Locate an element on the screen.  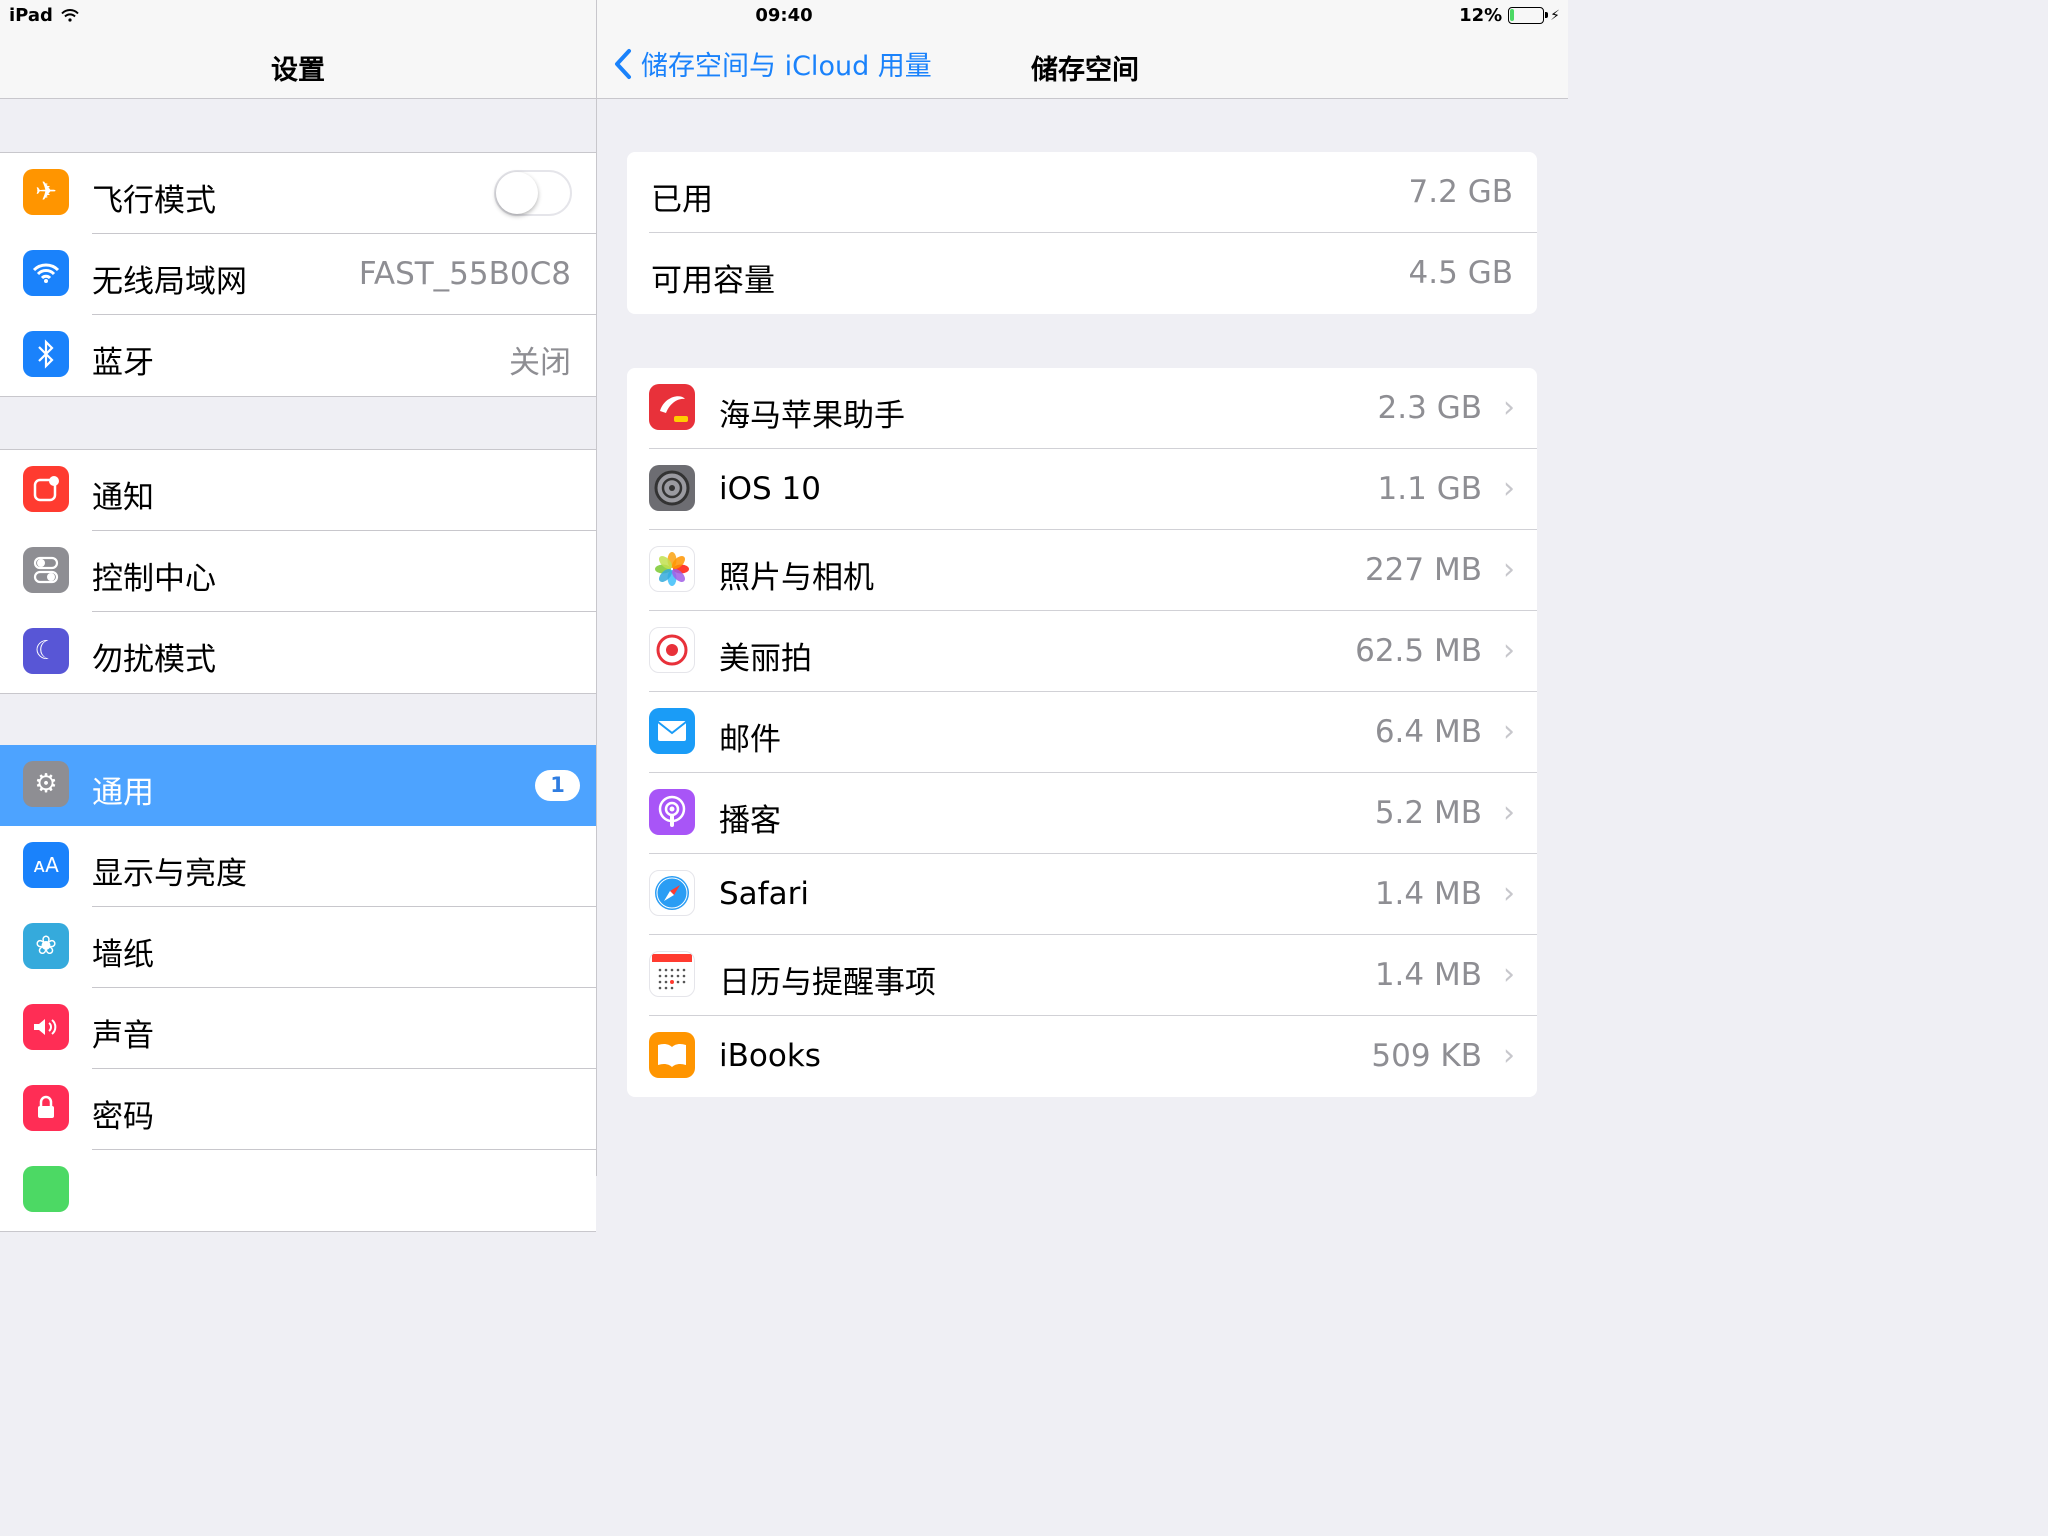
sidebar-item-display: ᴀA 显示与亮度 is located at coordinates (298, 866).